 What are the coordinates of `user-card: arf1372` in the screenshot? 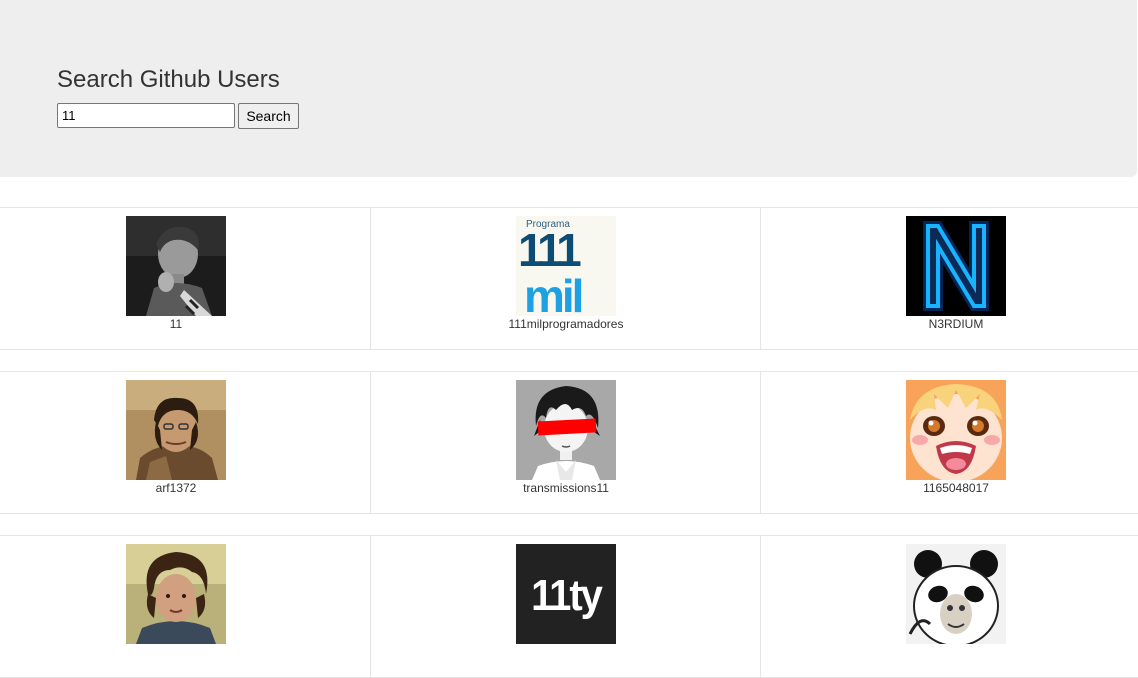 It's located at (185, 442).